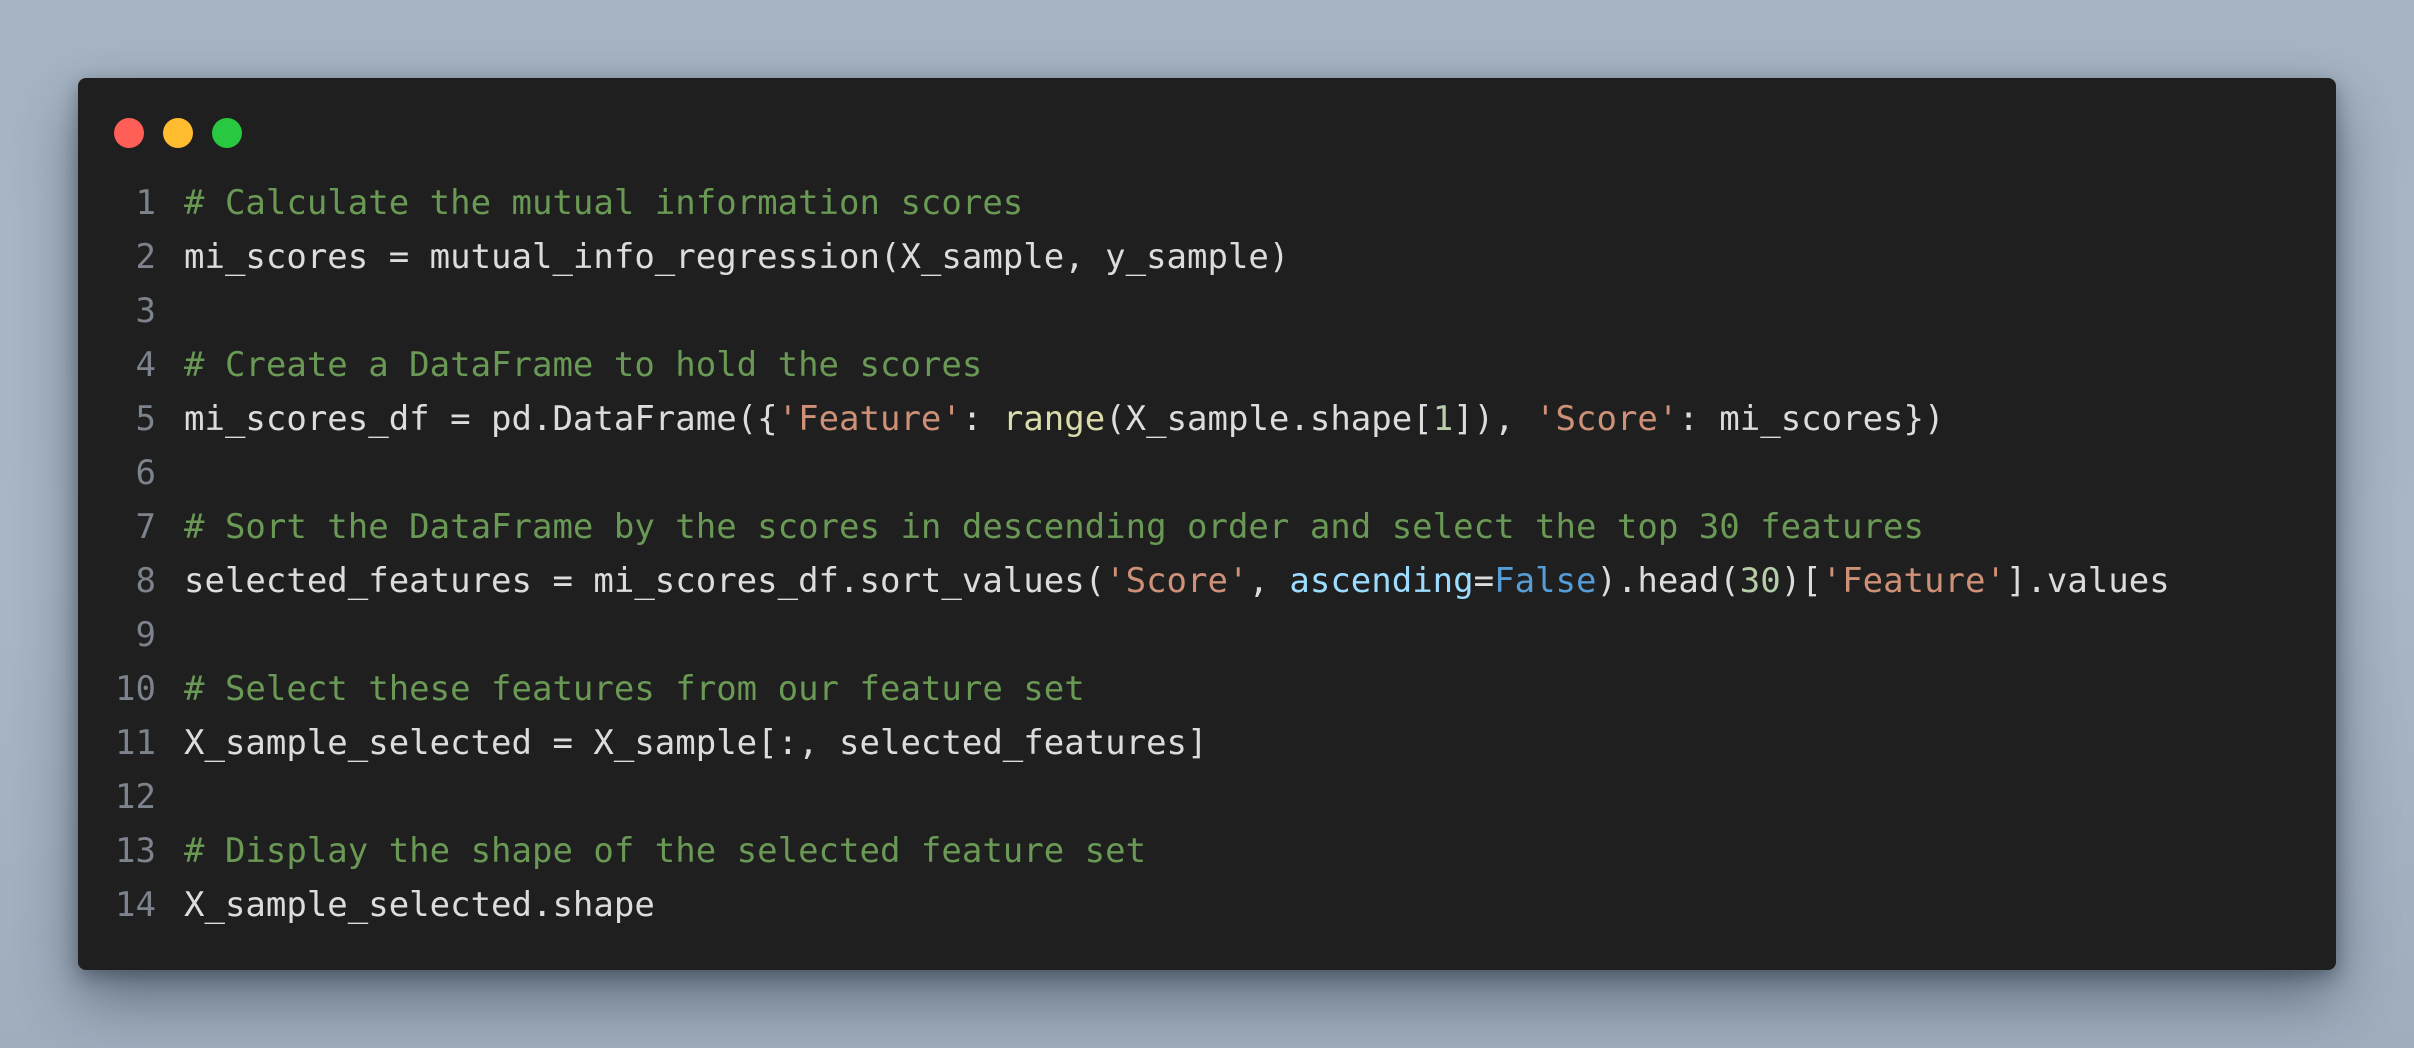 The width and height of the screenshot is (2414, 1048). Describe the element at coordinates (1207, 311) in the screenshot. I see `code-line: 3` at that location.